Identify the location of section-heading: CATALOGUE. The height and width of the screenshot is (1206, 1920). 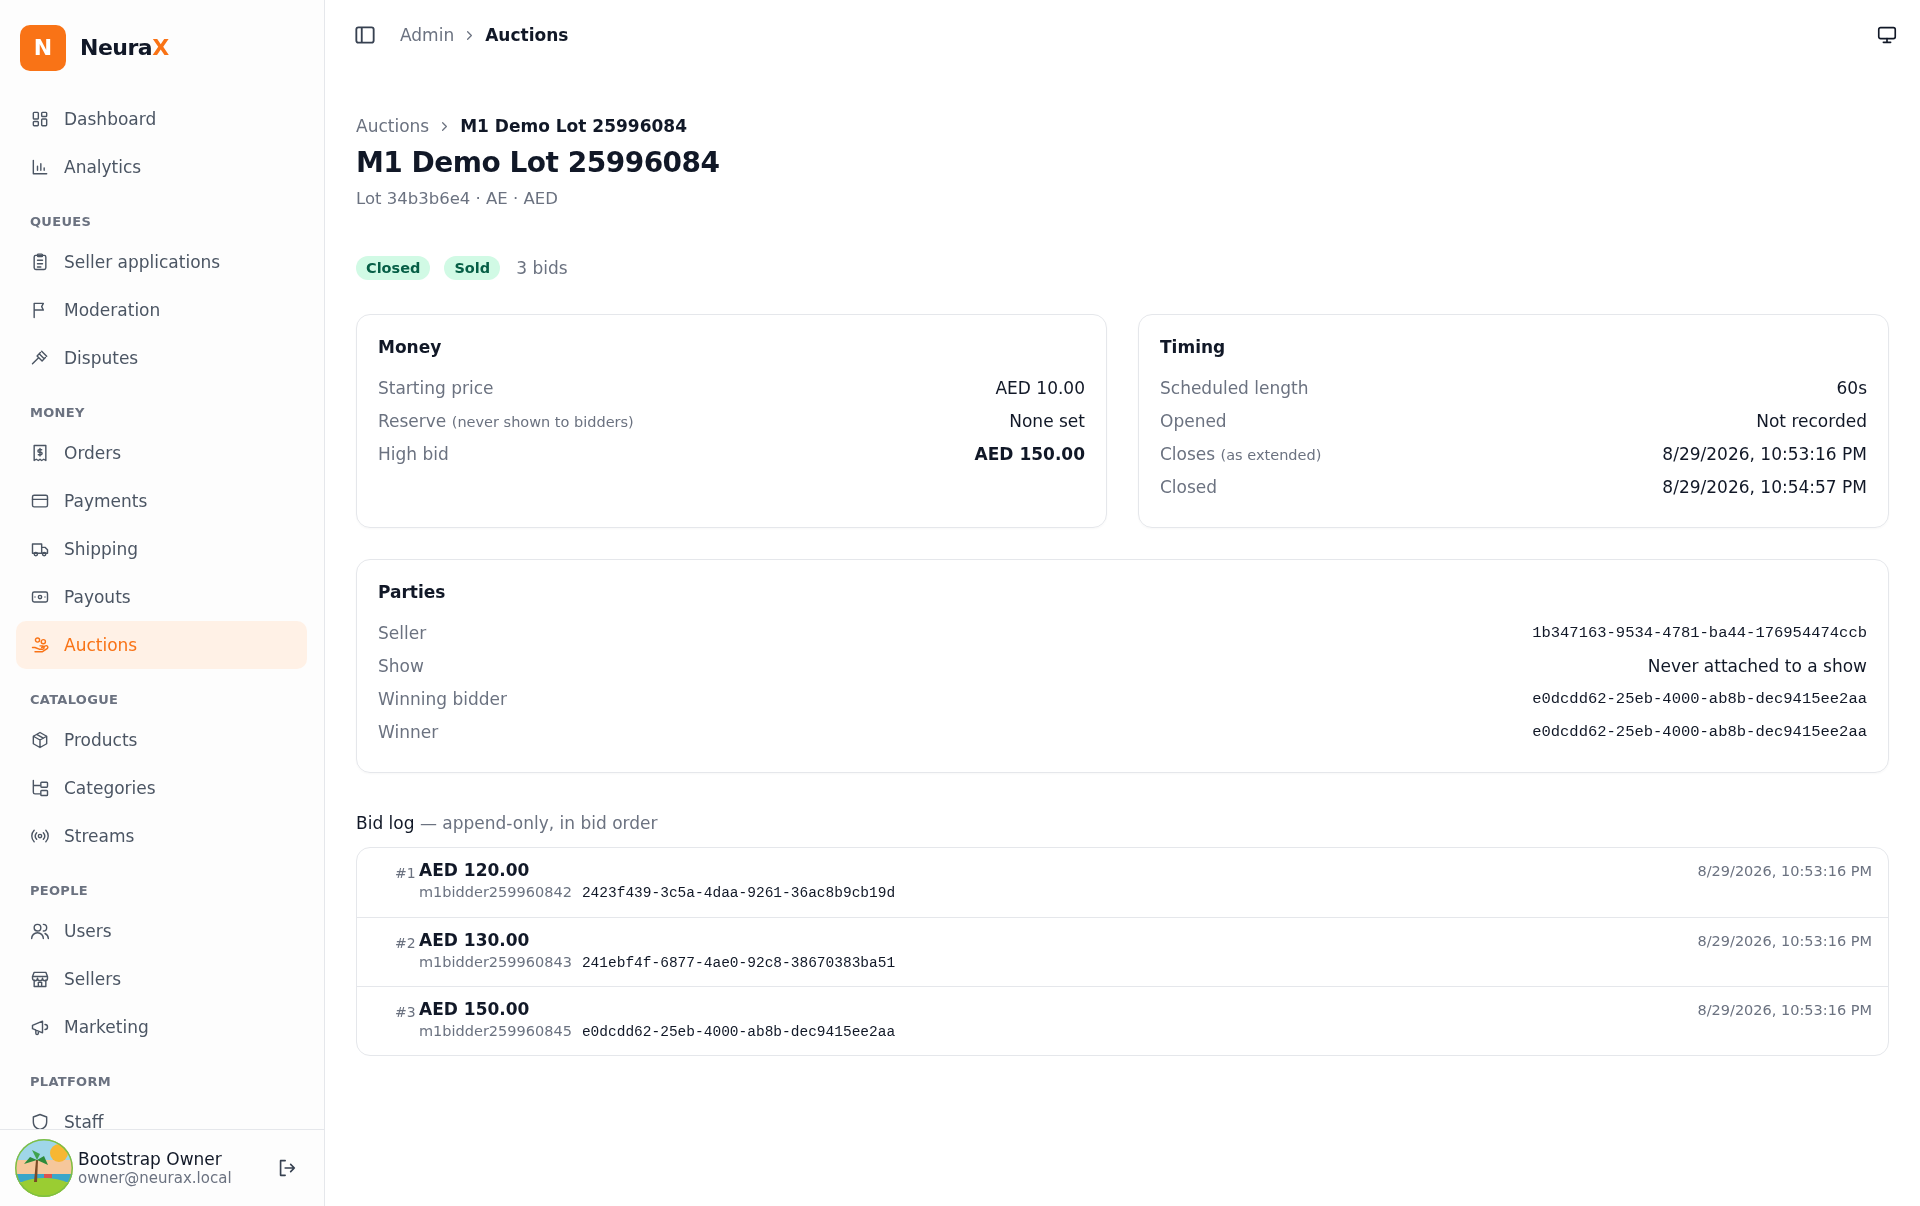
(74, 700).